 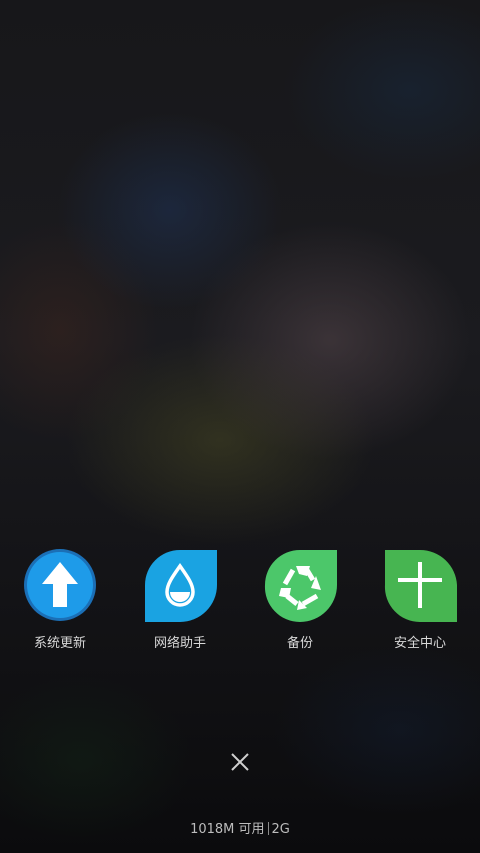 I want to click on app-system-update: 系统更新, so click(x=60, y=603).